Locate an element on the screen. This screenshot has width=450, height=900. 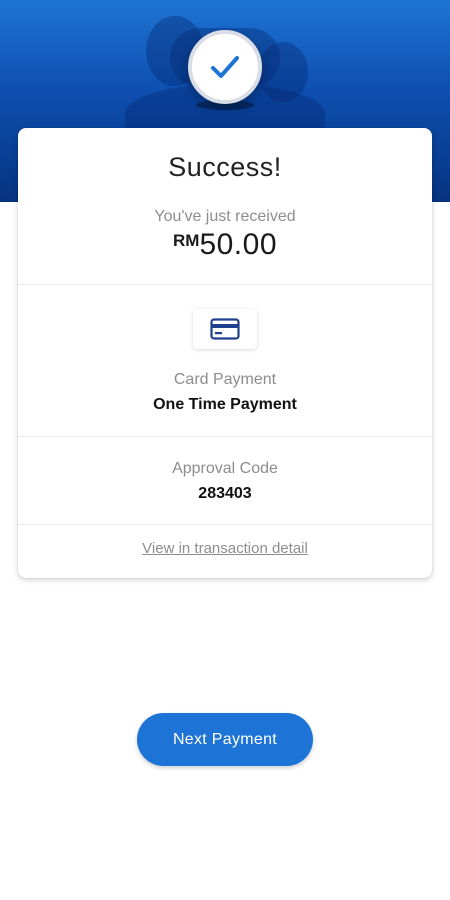
payment-name: One Time Payment is located at coordinates (225, 404).